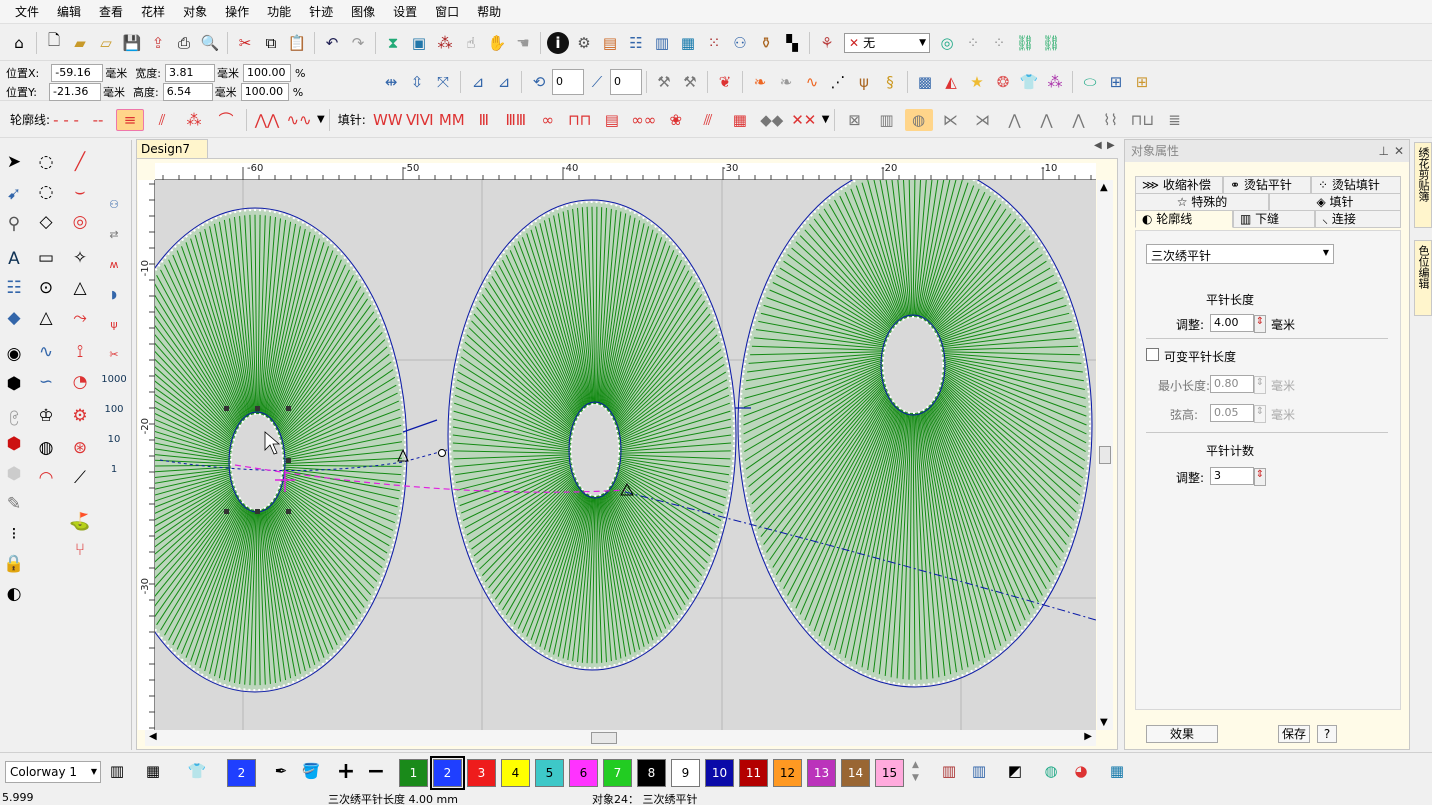 The image size is (1432, 805). What do you see at coordinates (1182, 734) in the screenshot?
I see `effect-button: 效果` at bounding box center [1182, 734].